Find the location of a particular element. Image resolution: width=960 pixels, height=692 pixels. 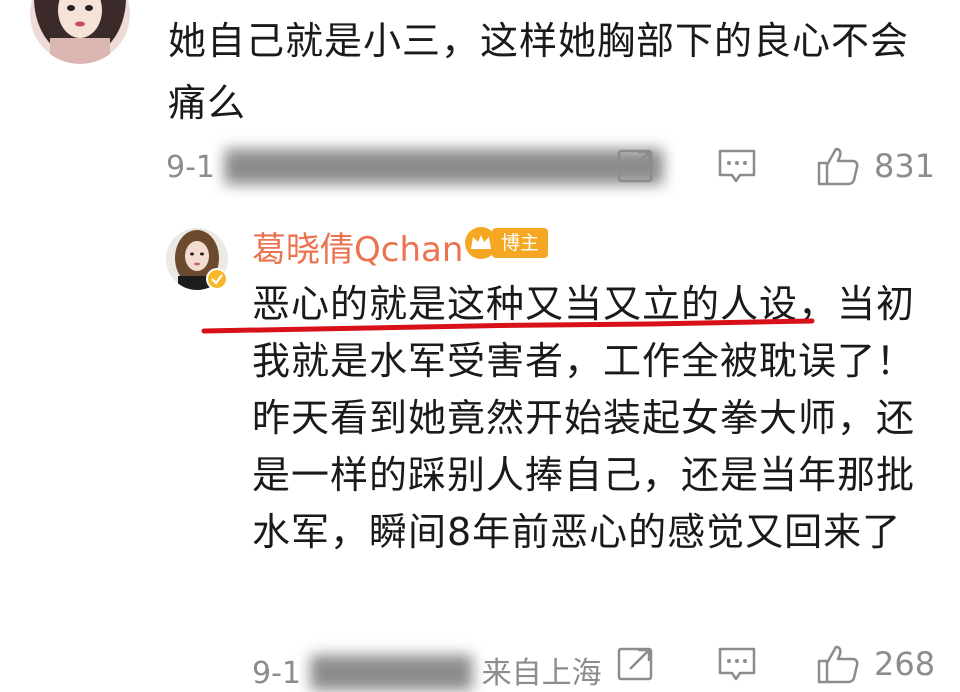

share-button is located at coordinates (636, 166).